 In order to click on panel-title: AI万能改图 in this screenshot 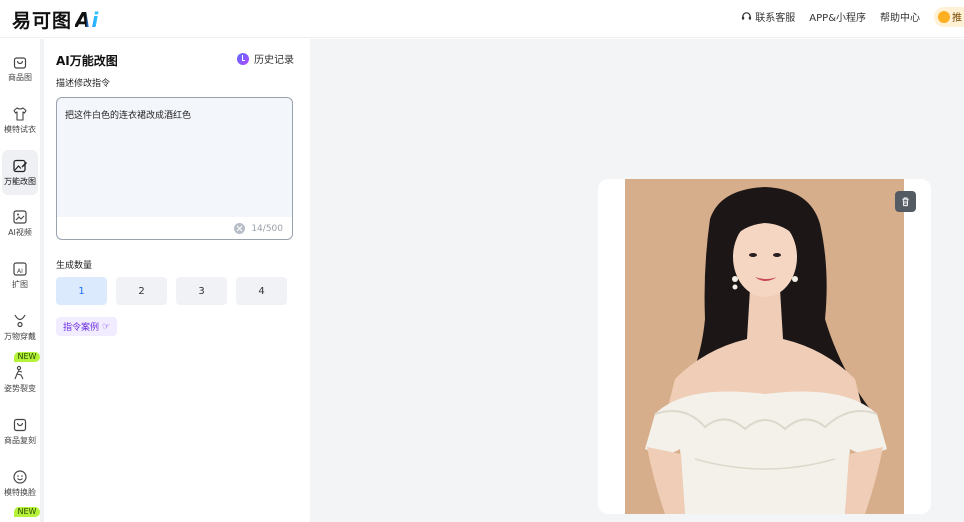, I will do `click(87, 61)`.